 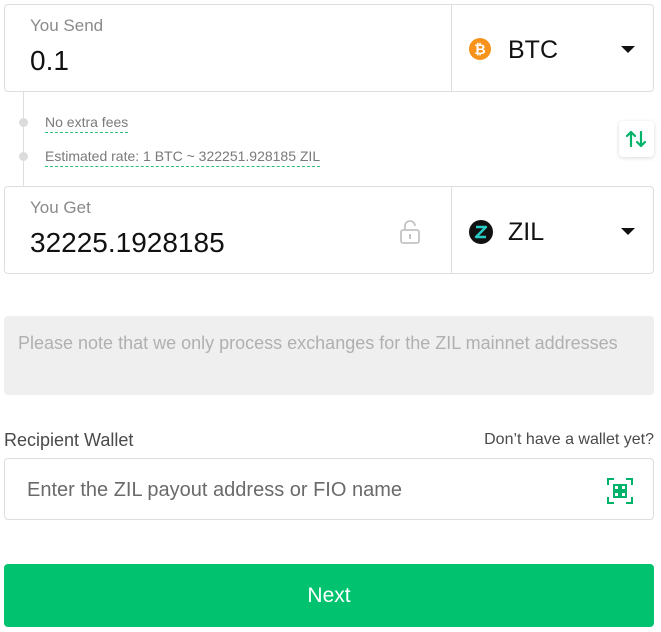 I want to click on get-amount-box: You Get 32225.1928185 ZIL, so click(x=329, y=230).